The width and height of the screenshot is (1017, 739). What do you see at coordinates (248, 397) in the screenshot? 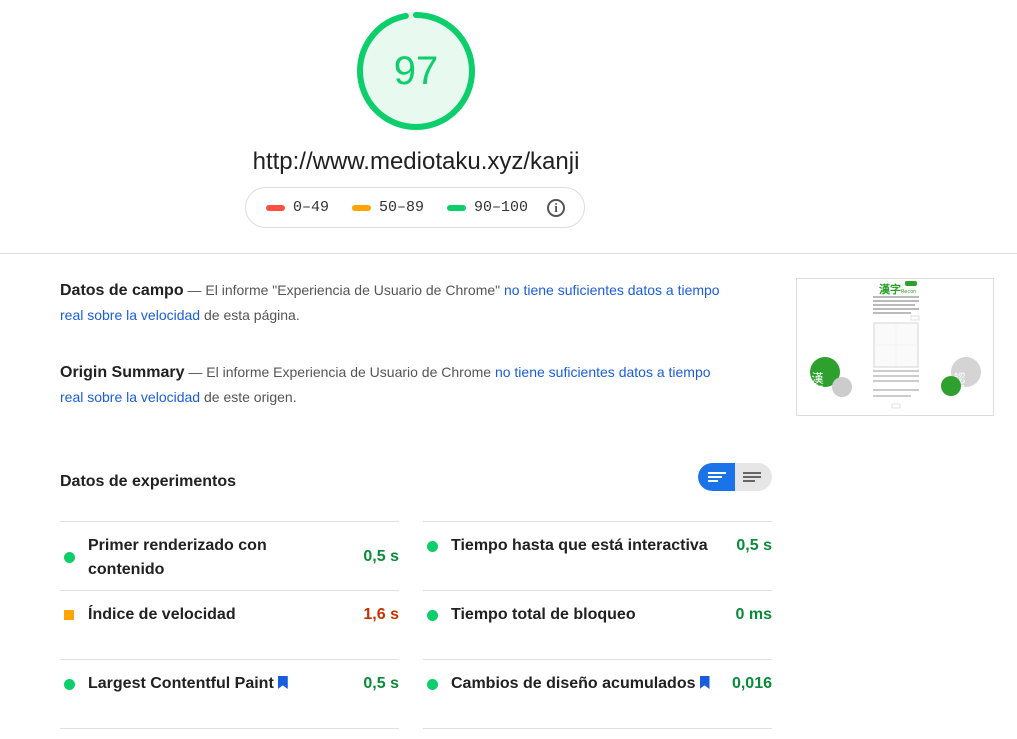
I see `origin-summary-suffix: de este origen.` at bounding box center [248, 397].